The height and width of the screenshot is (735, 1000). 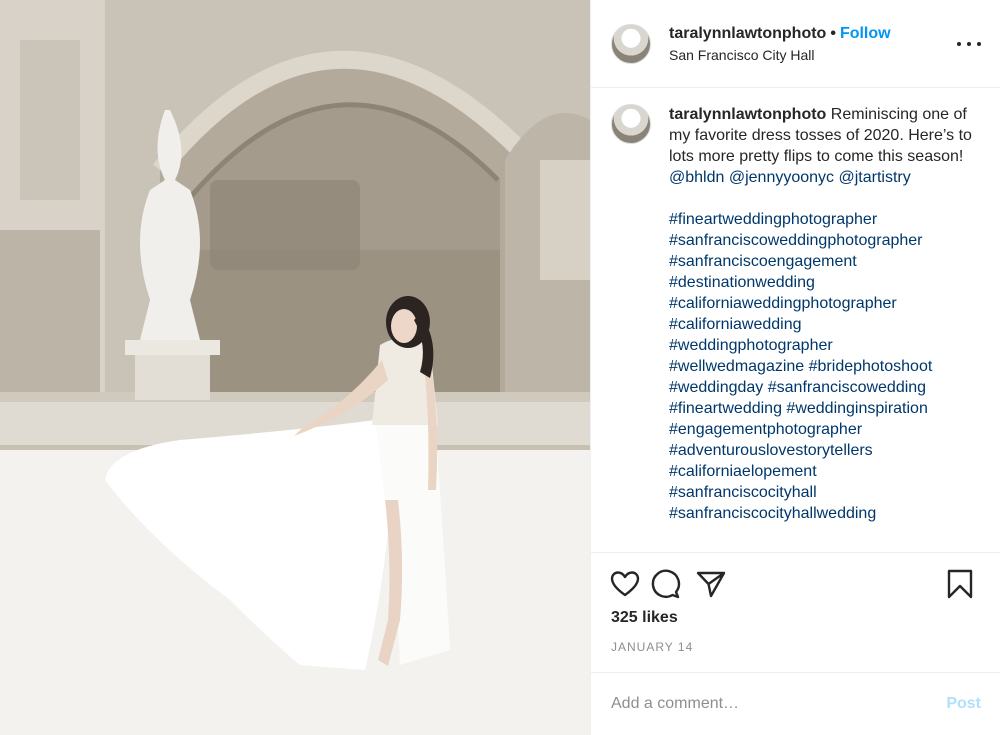 I want to click on comment-input, so click(x=779, y=704).